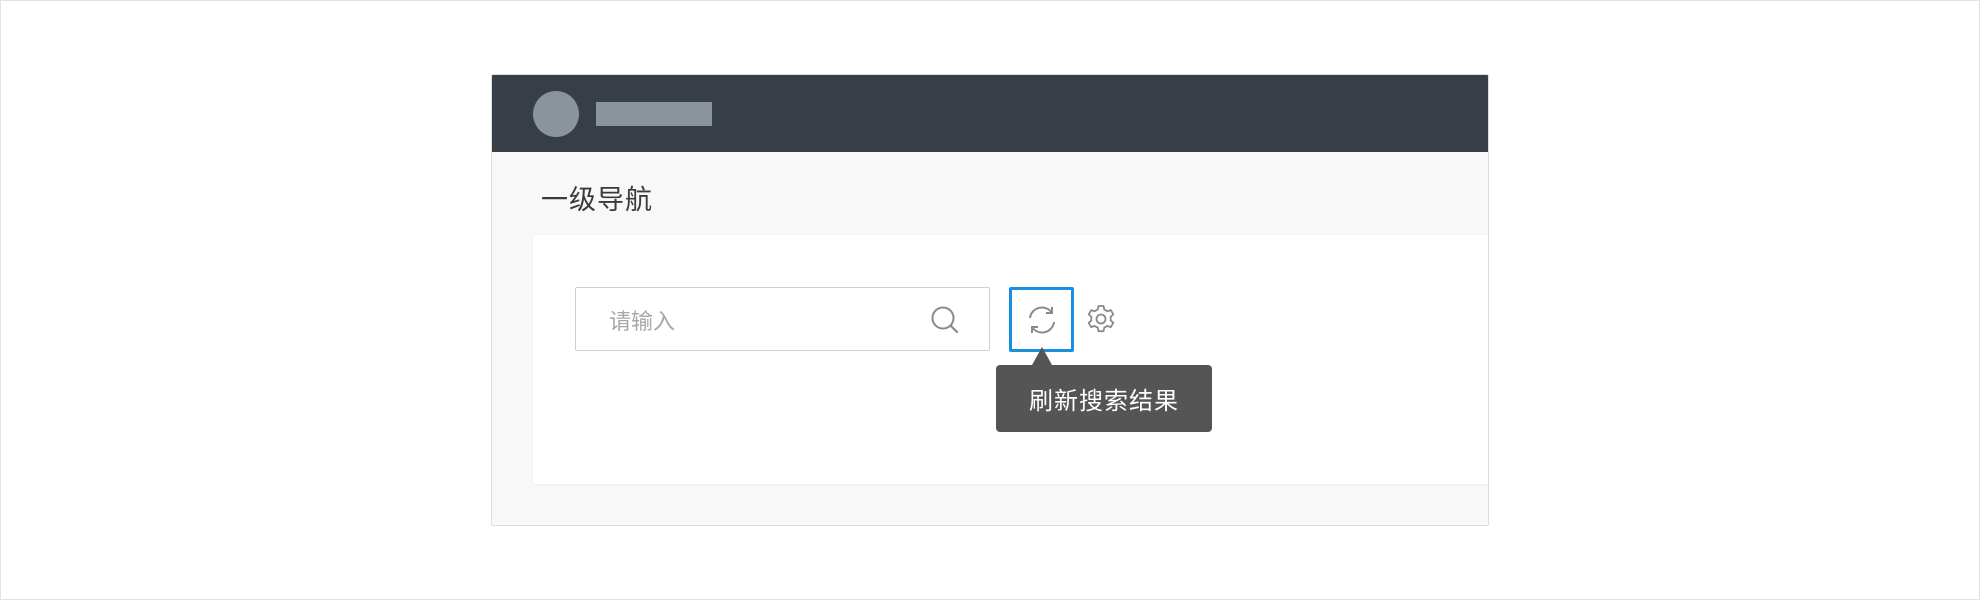 This screenshot has height=600, width=1980. Describe the element at coordinates (597, 200) in the screenshot. I see `page-title: 一级导航` at that location.